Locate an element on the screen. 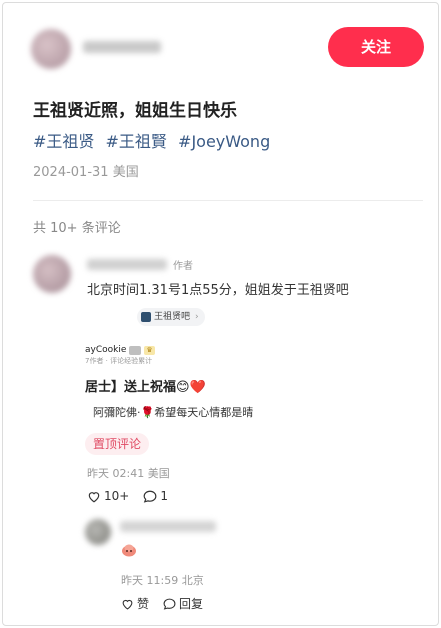 The image size is (441, 628). forum-link-chip: 王祖贤吧 › is located at coordinates (171, 317).